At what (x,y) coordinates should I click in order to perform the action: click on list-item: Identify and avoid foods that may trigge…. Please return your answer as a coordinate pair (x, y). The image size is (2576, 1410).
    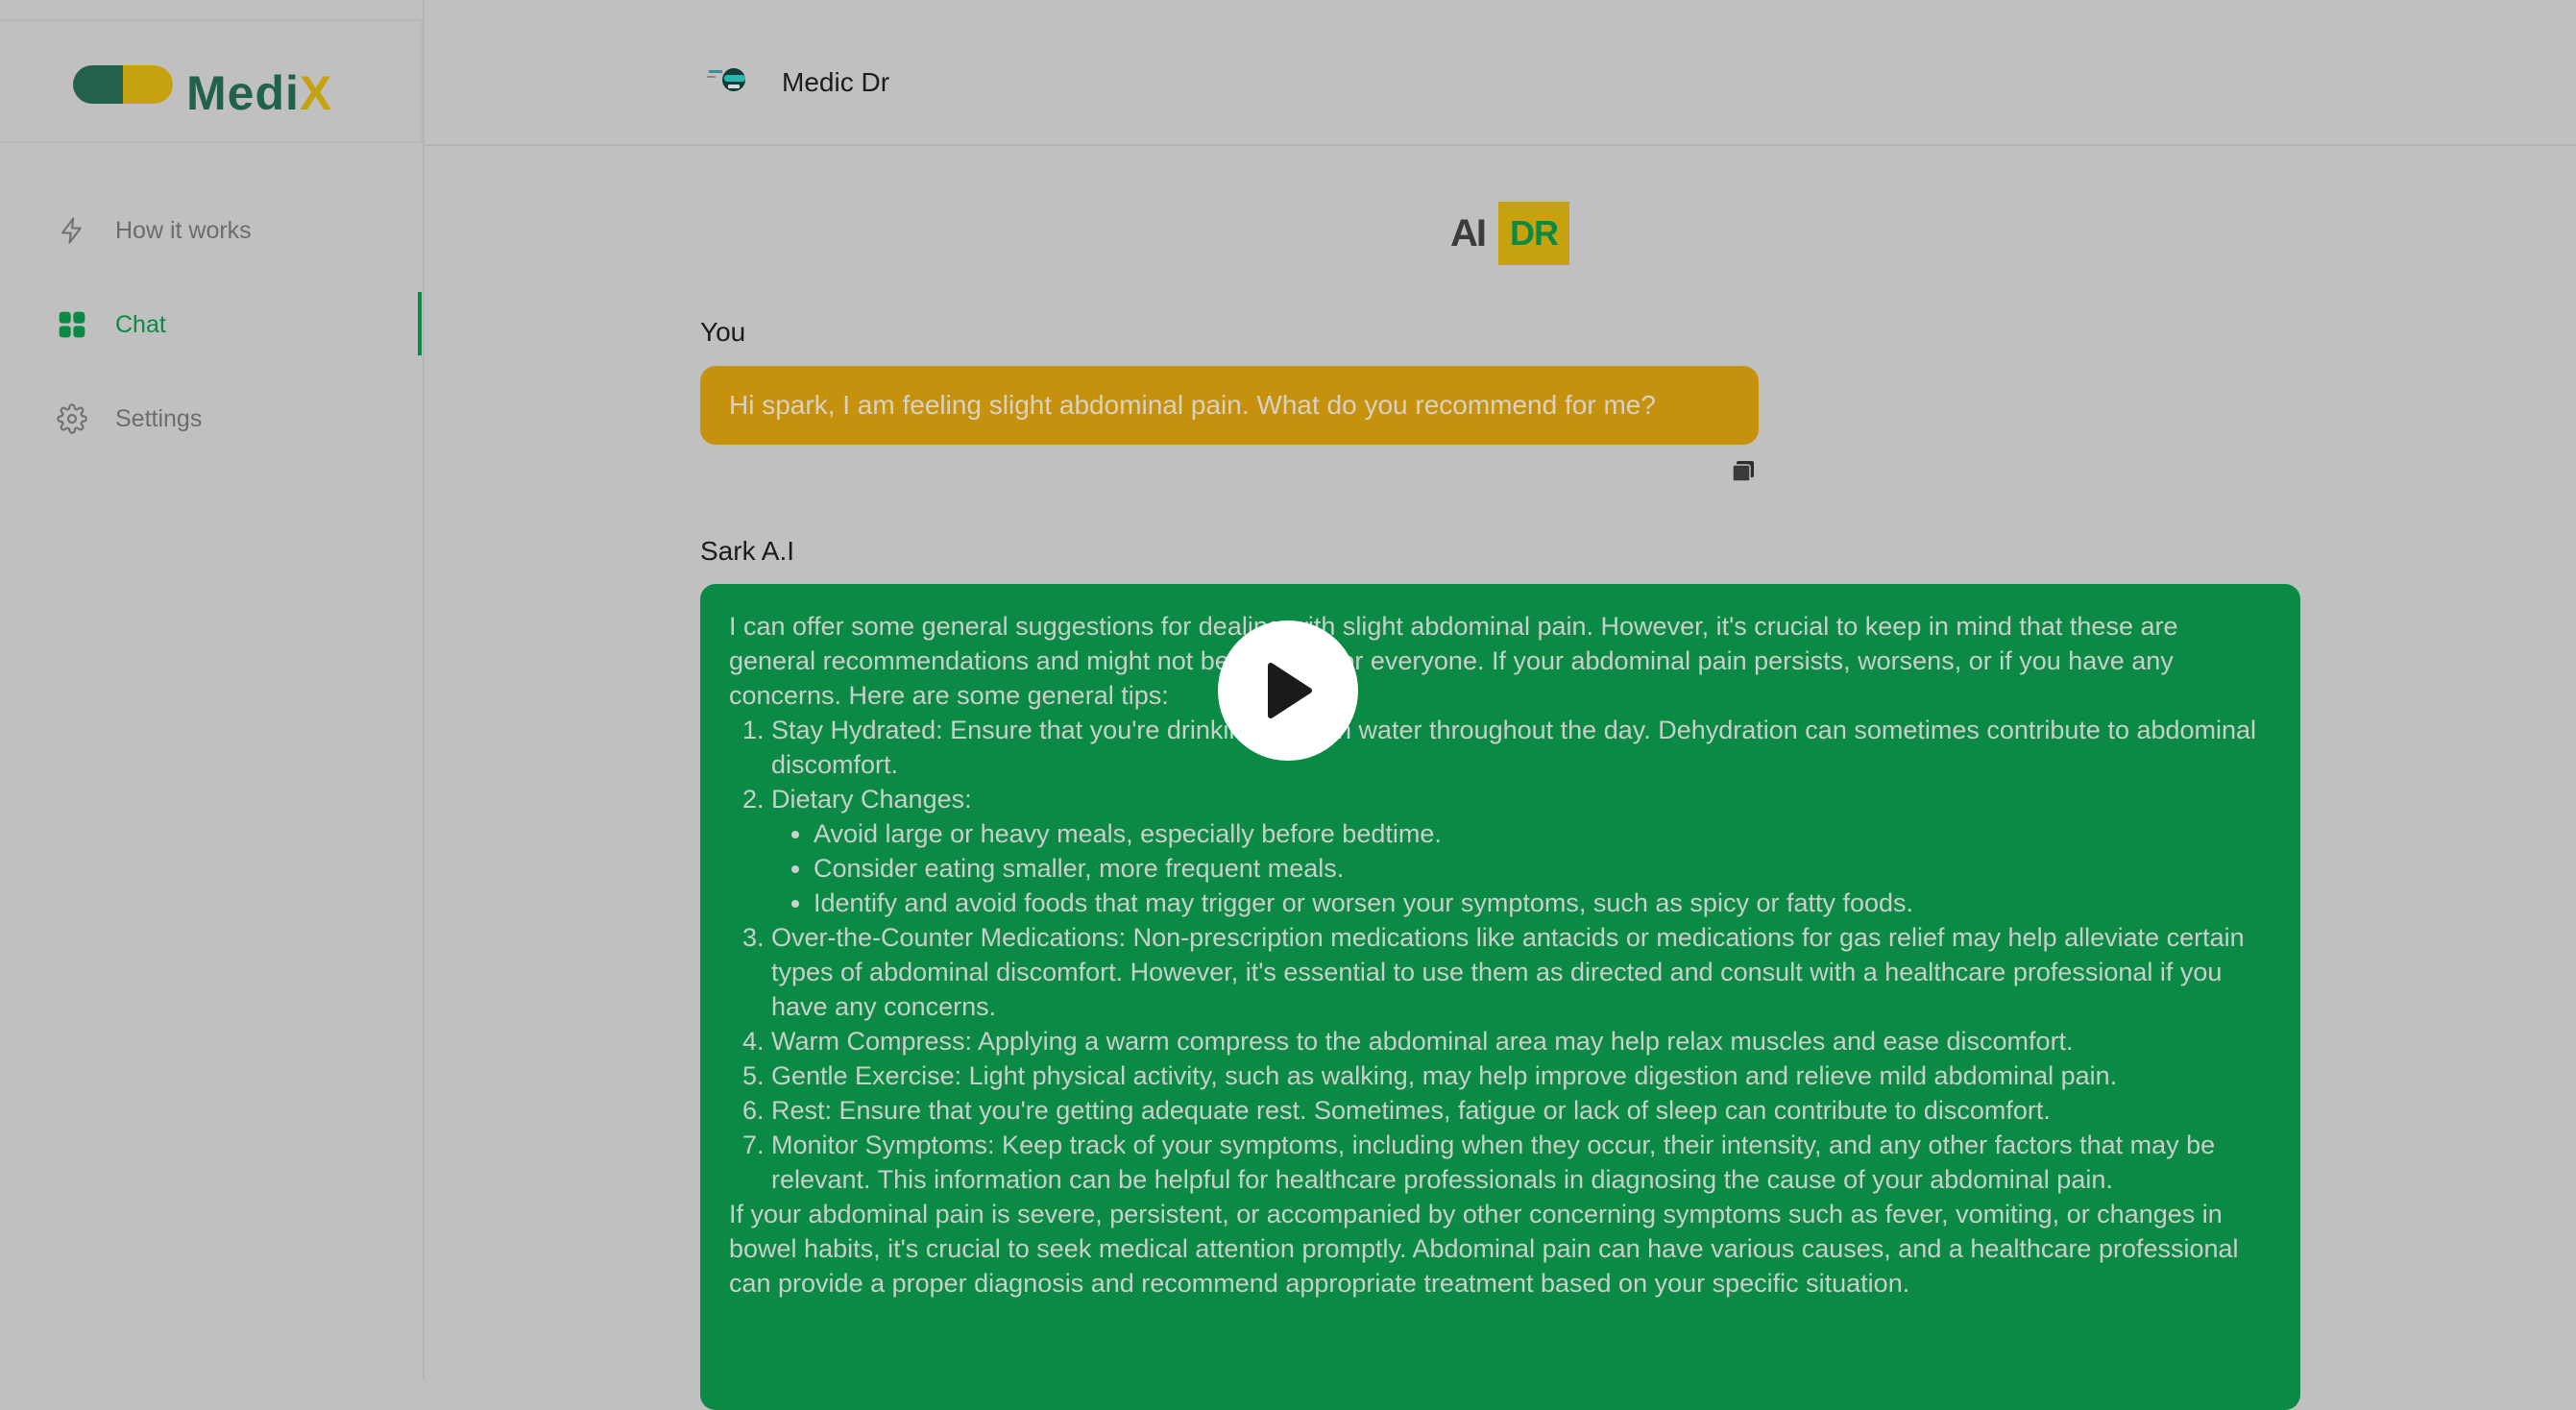
    Looking at the image, I should click on (1543, 903).